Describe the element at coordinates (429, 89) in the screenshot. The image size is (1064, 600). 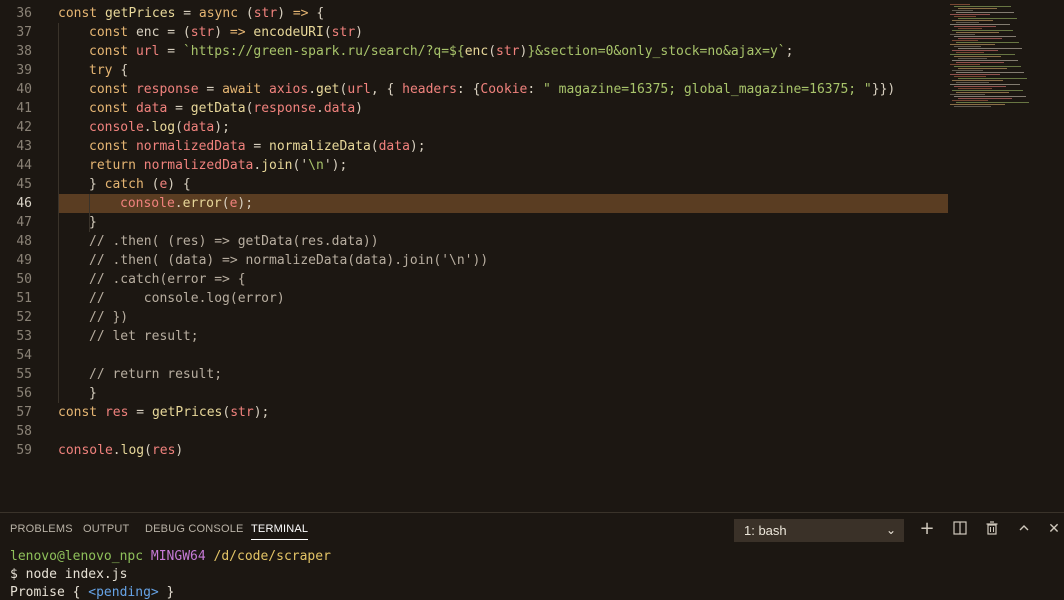
I see `code-token: headers` at that location.